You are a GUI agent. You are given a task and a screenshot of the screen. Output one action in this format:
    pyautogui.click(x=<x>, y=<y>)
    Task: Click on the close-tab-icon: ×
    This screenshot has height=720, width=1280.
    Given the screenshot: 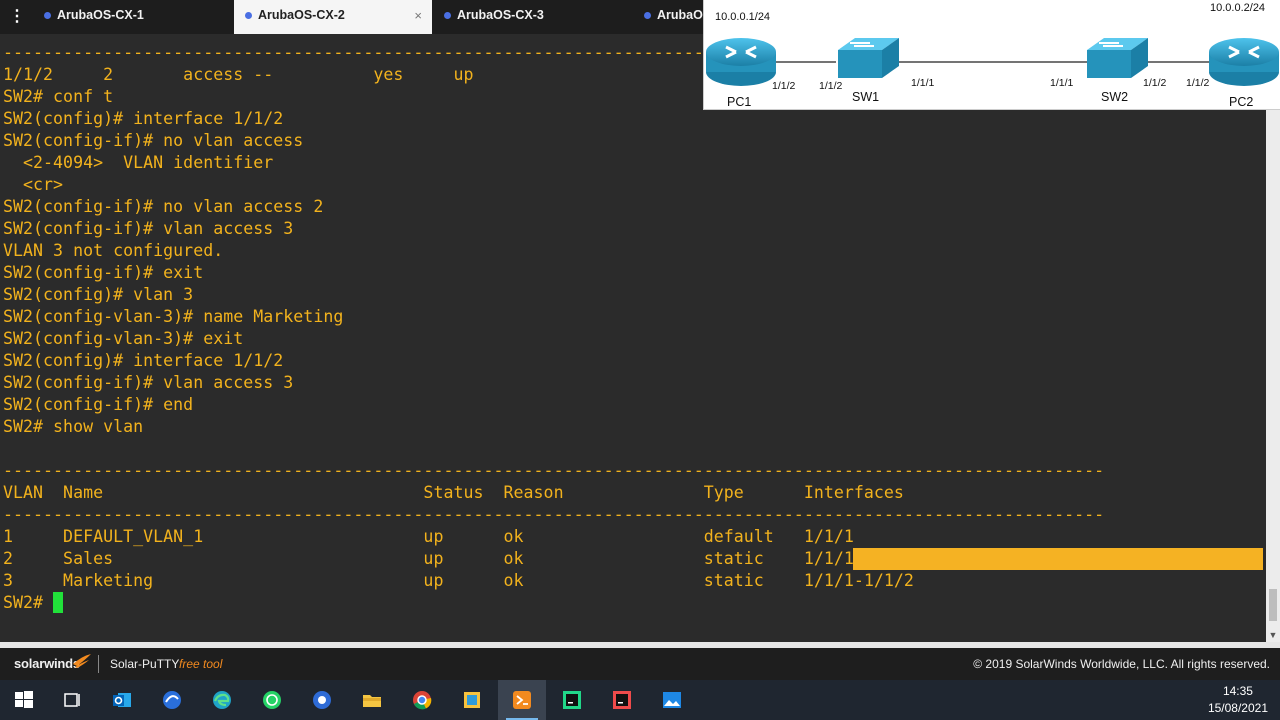 What is the action you would take?
    pyautogui.click(x=418, y=15)
    